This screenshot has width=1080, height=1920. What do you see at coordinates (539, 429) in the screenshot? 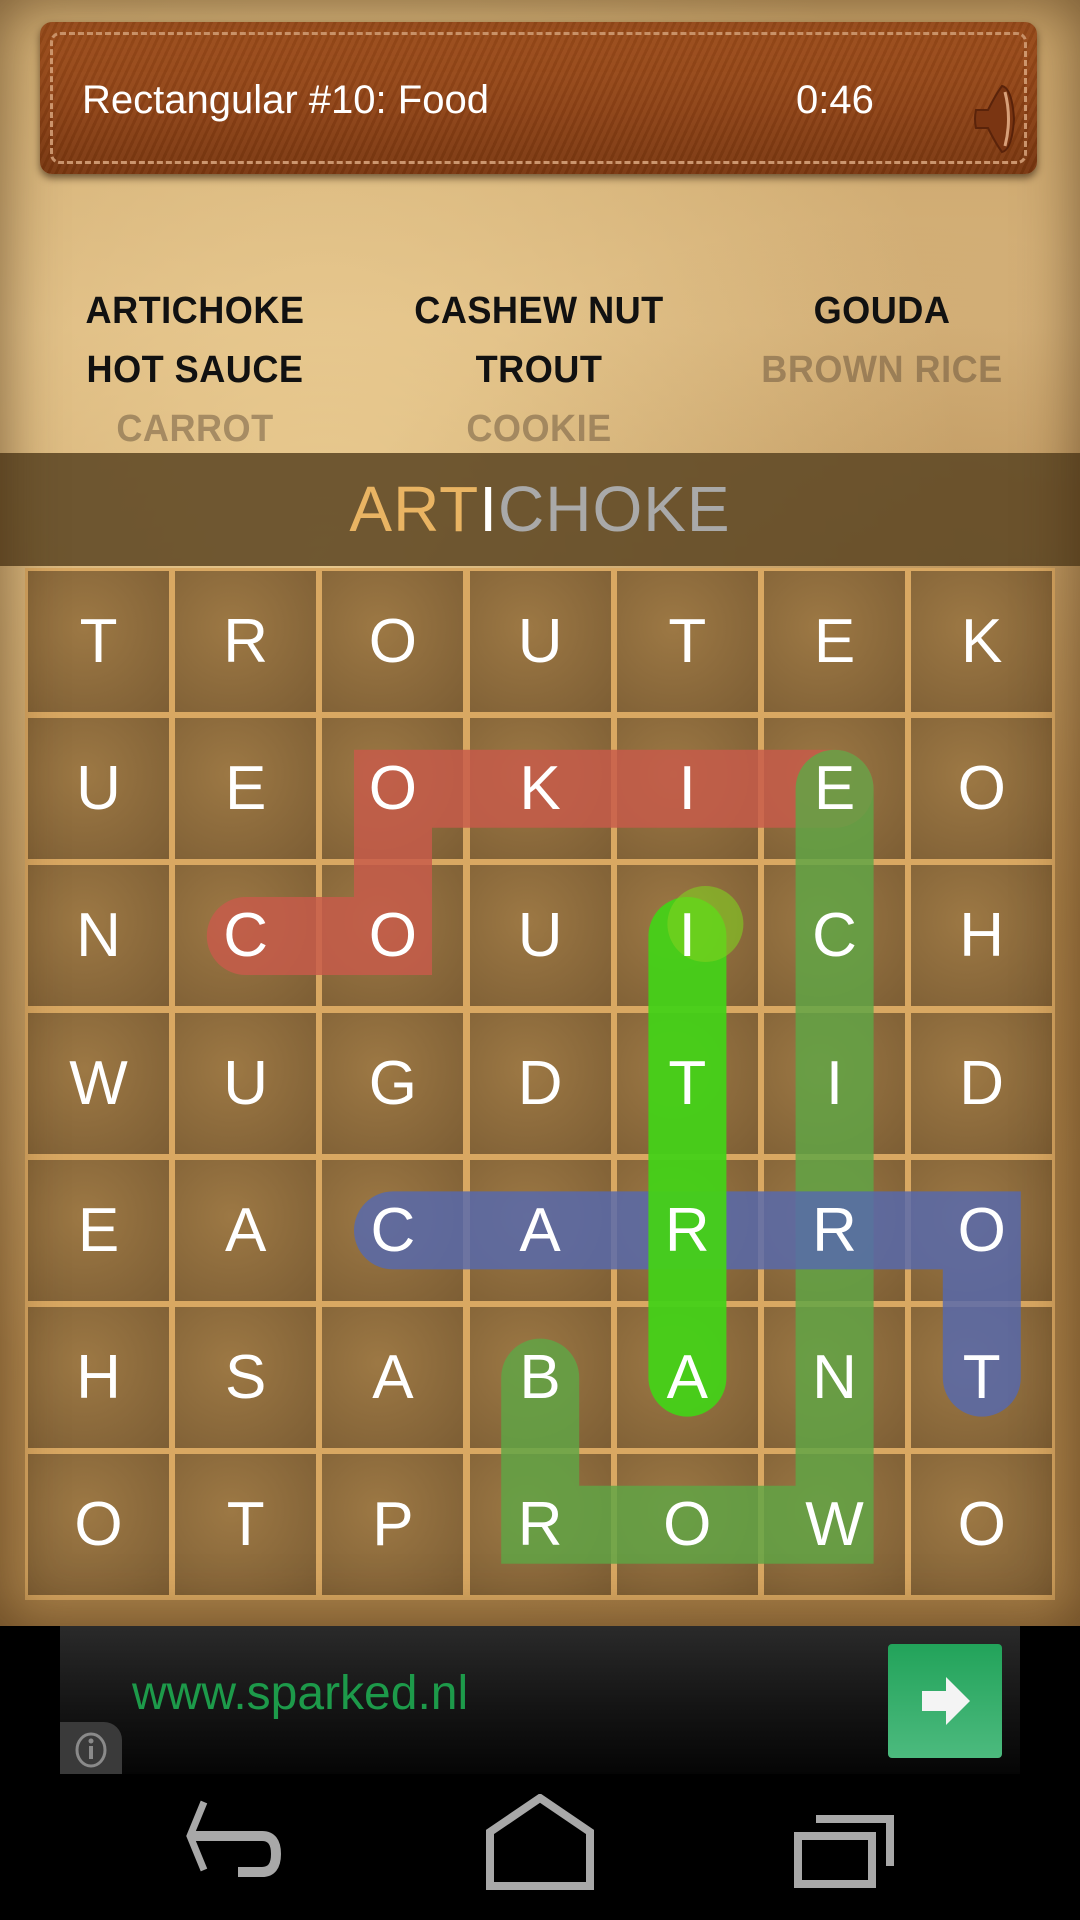
I see `word-list-item: COOKIE` at bounding box center [539, 429].